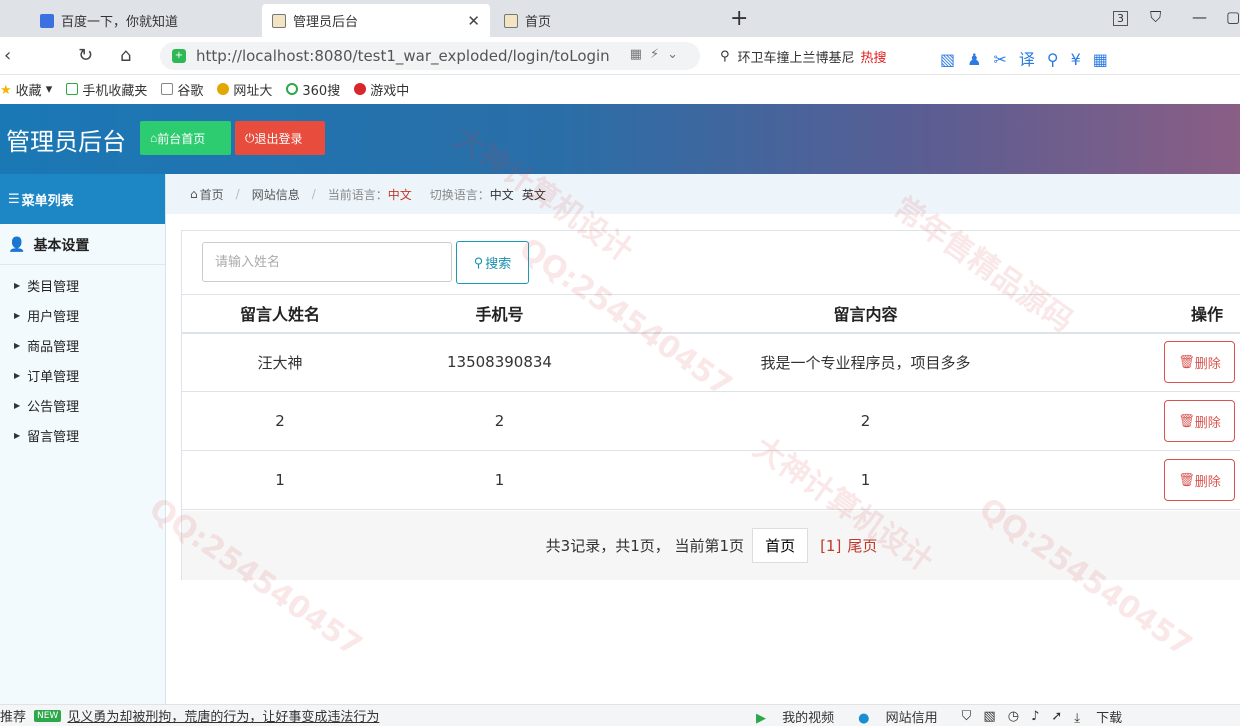 The width and height of the screenshot is (1240, 726). What do you see at coordinates (492, 262) in the screenshot?
I see `search-button: ⚲ 搜索` at bounding box center [492, 262].